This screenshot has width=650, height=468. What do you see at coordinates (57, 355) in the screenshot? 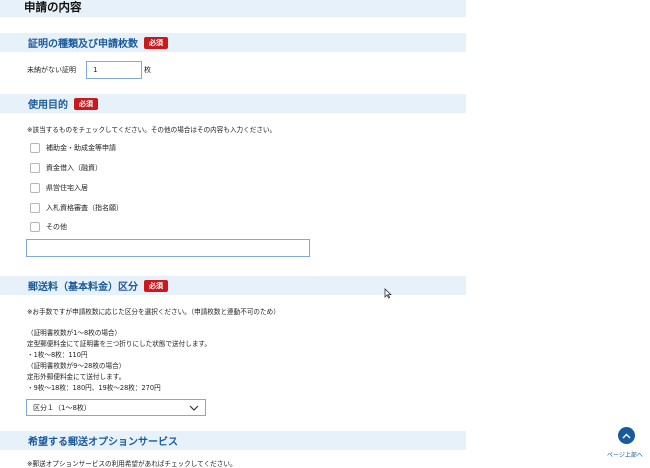
I see `postage-info-line: ・1枚～8枚：110円` at bounding box center [57, 355].